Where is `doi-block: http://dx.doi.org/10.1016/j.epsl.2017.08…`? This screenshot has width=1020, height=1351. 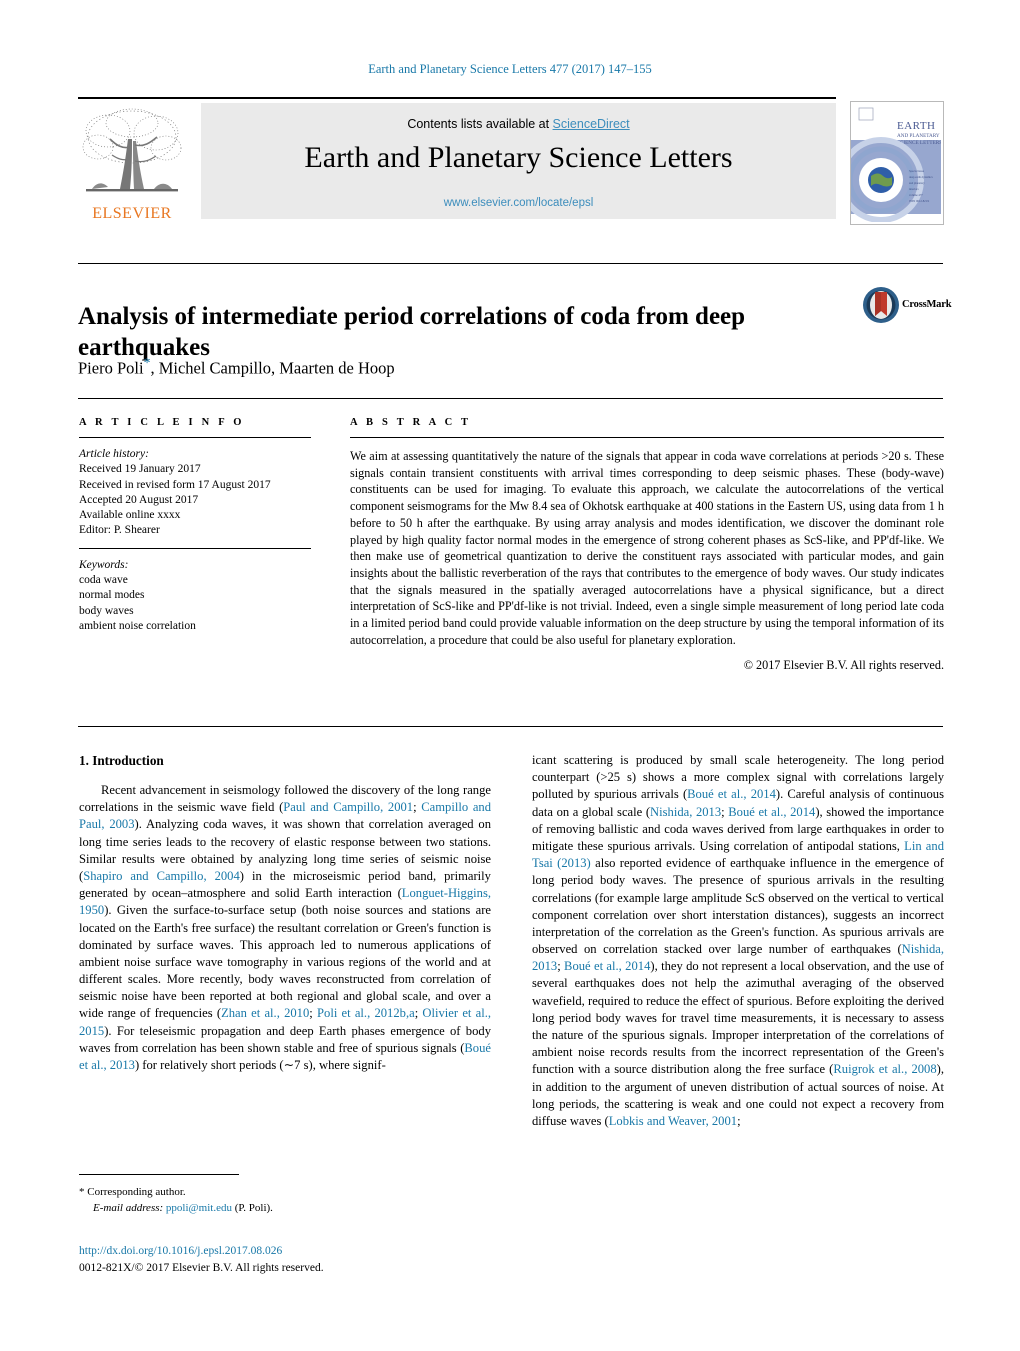
doi-block: http://dx.doi.org/10.1016/j.epsl.2017.08… is located at coordinates (285, 1259).